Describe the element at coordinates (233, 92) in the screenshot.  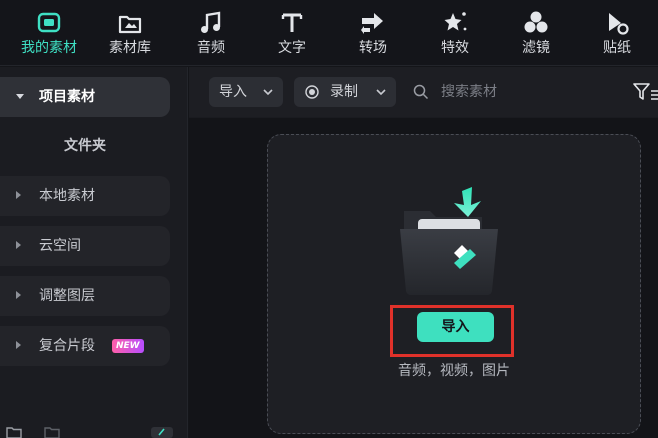
I see `import-dropdown-label: 导入` at that location.